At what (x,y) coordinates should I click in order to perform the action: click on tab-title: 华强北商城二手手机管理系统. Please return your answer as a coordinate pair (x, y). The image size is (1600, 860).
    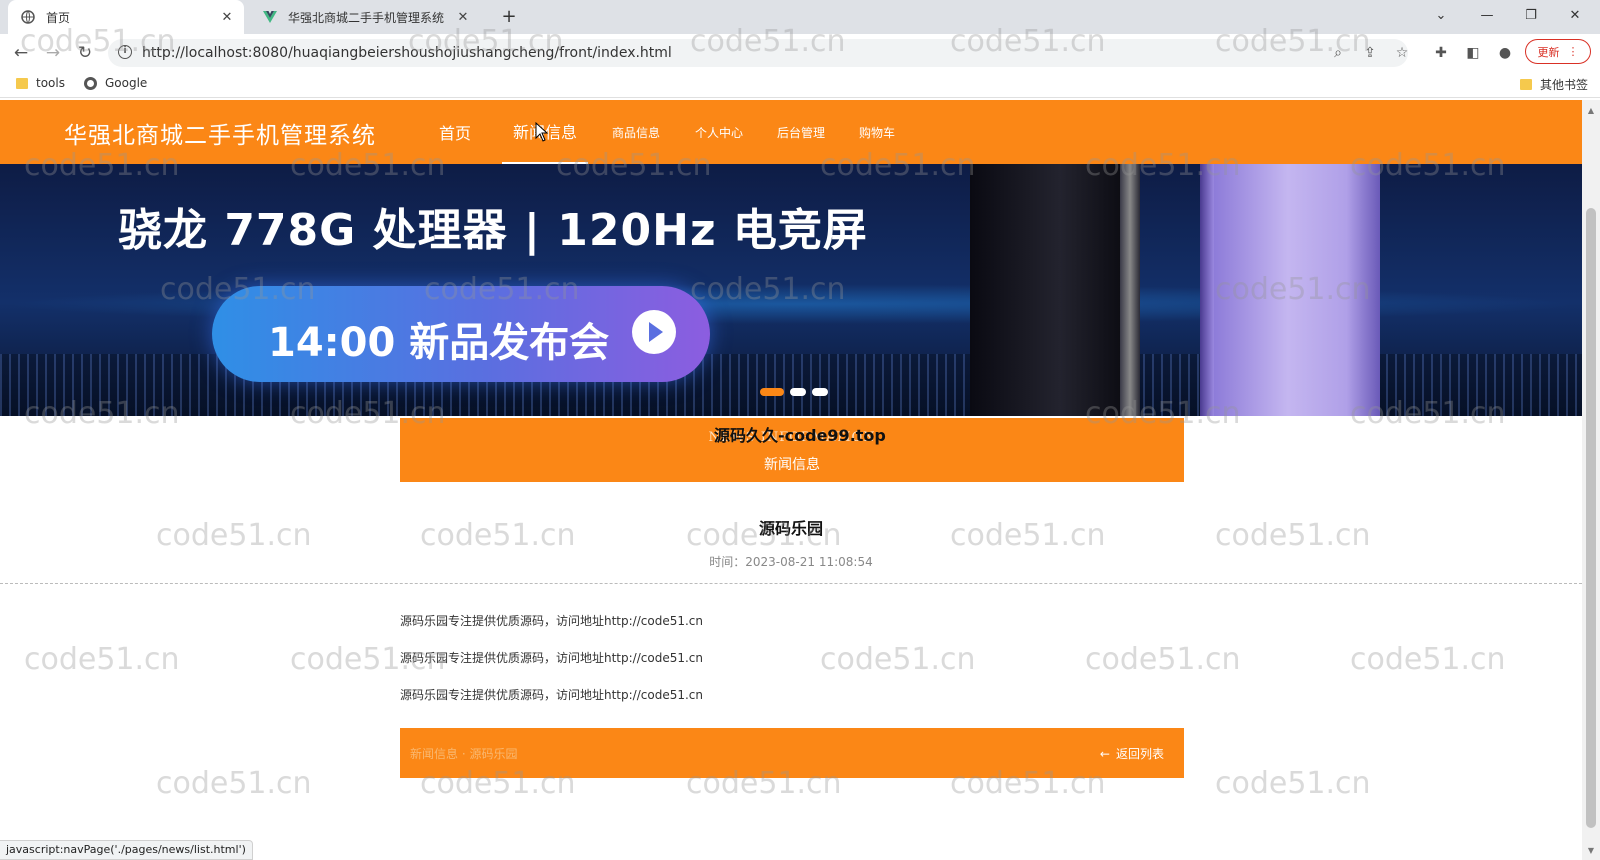
    Looking at the image, I should click on (366, 17).